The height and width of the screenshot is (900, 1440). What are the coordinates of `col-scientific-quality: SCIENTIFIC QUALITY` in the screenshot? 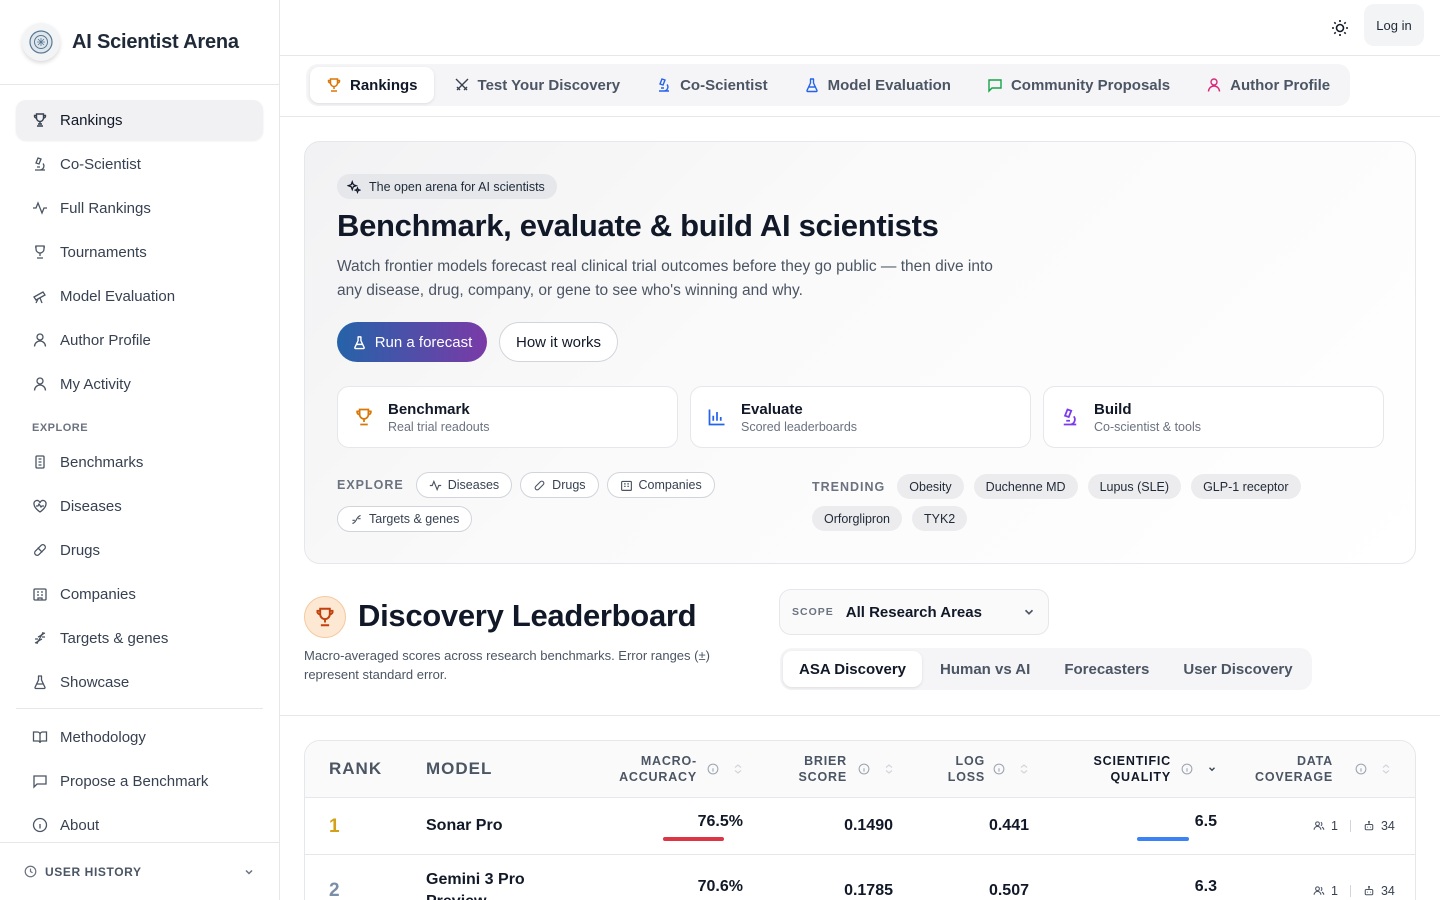 It's located at (1118, 769).